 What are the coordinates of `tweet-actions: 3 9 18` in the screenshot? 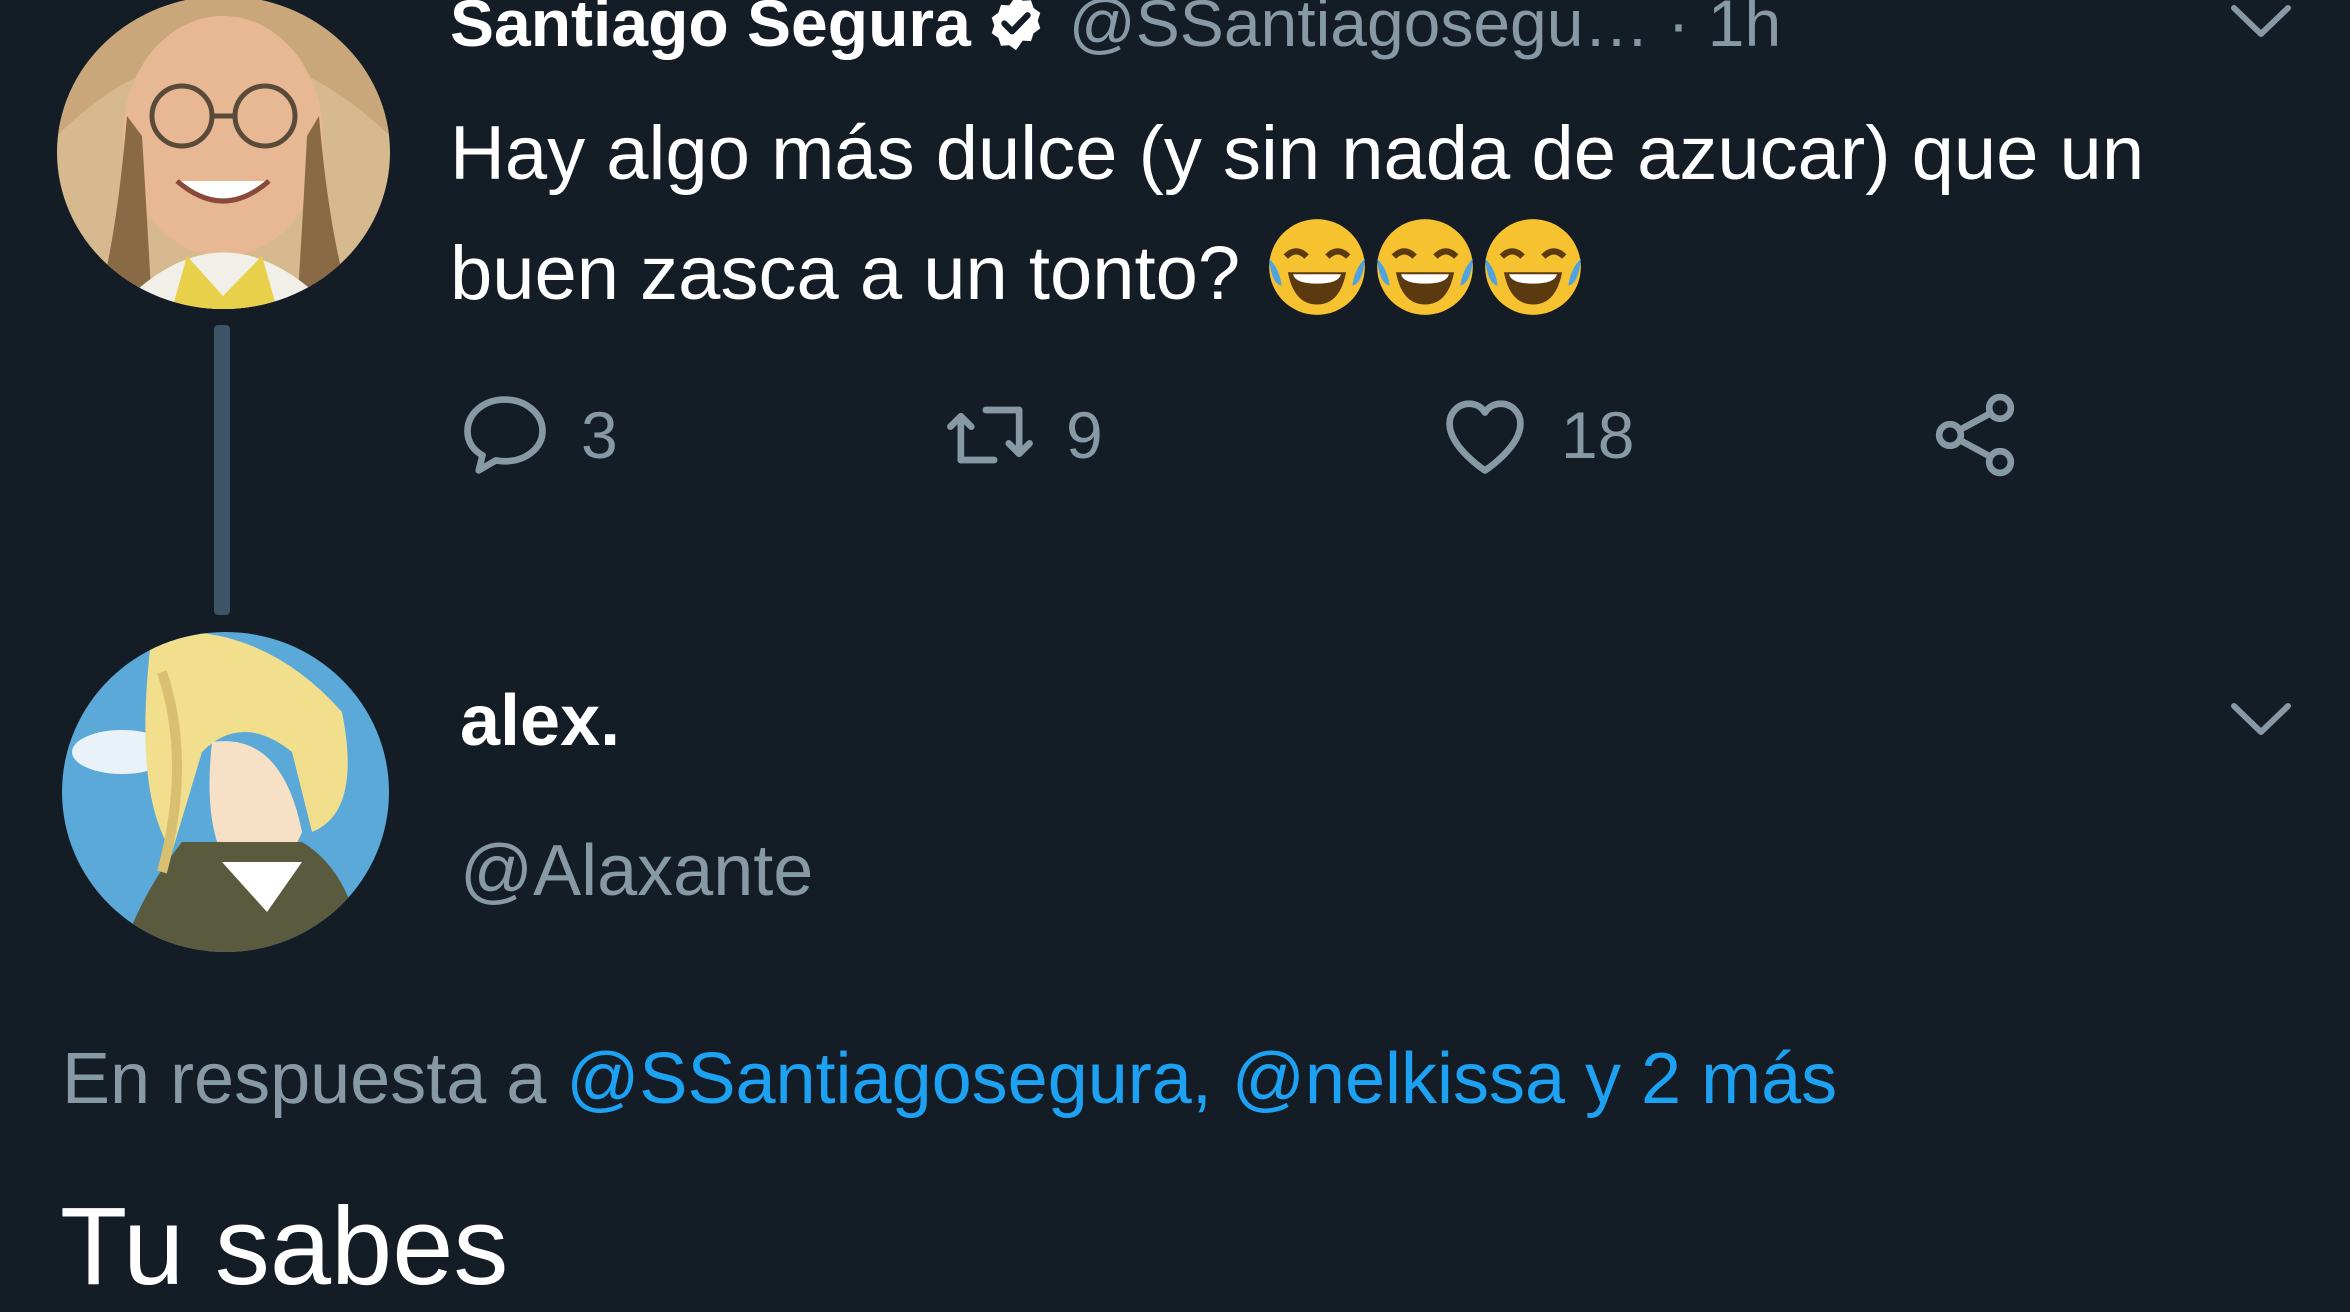 It's located at (1255, 435).